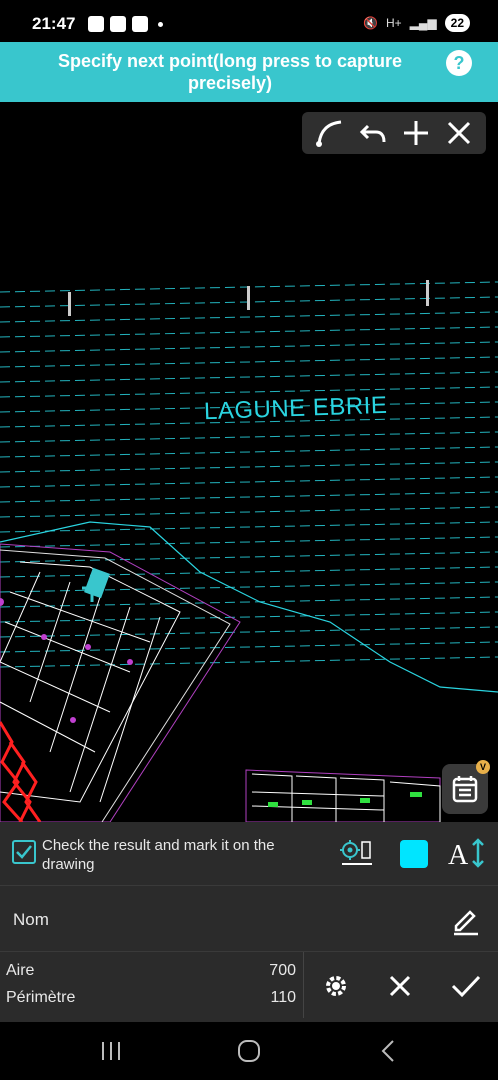 The height and width of the screenshot is (1080, 498). What do you see at coordinates (140, 24) in the screenshot?
I see `alert-notification-icon` at bounding box center [140, 24].